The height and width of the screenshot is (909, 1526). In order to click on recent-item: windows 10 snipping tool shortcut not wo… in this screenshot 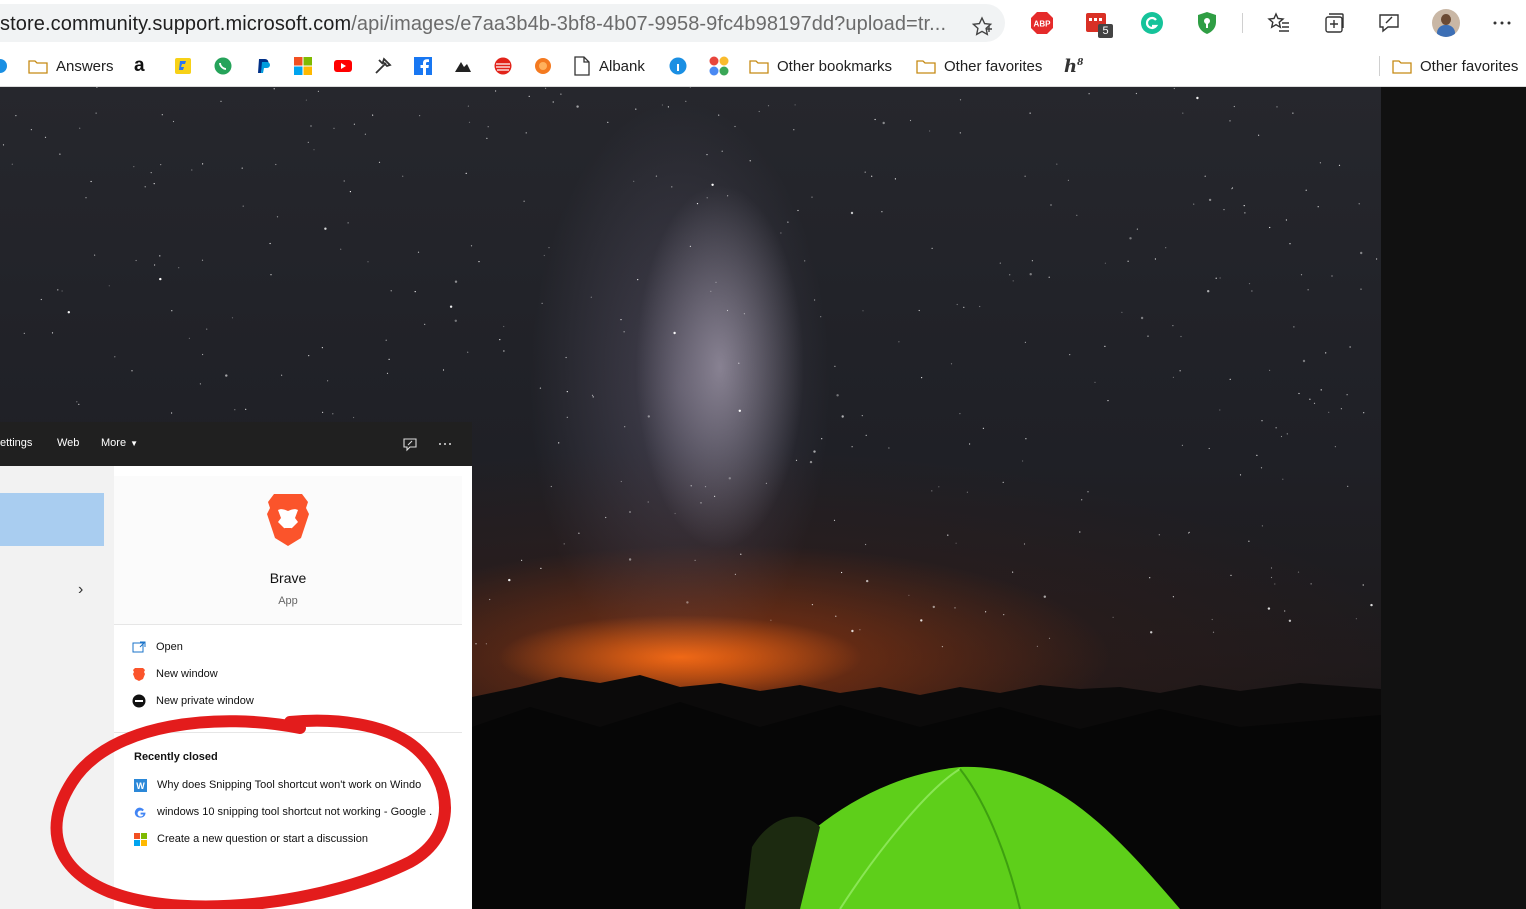, I will do `click(294, 812)`.